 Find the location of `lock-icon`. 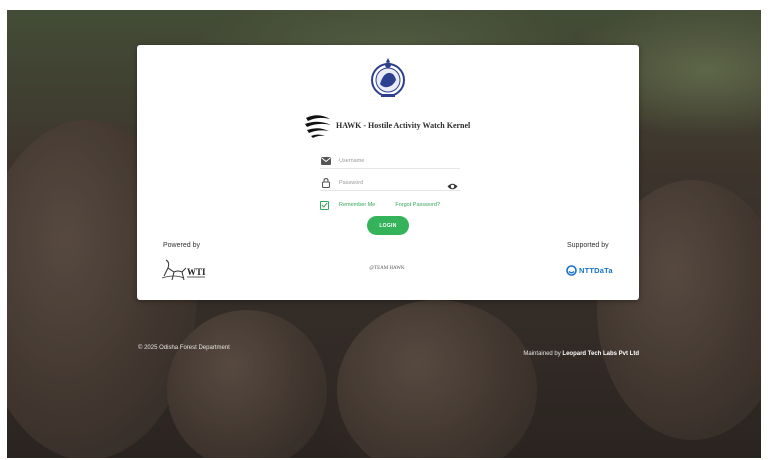

lock-icon is located at coordinates (325, 182).